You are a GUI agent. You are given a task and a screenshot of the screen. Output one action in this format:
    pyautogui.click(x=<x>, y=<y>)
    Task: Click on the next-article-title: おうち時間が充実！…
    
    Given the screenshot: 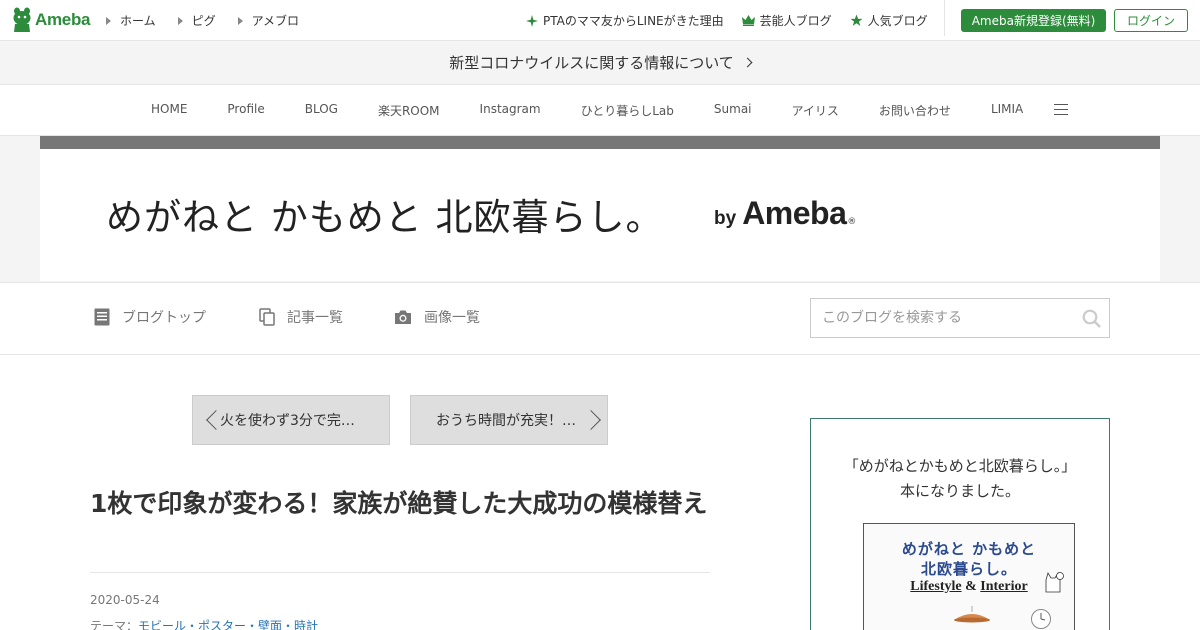 What is the action you would take?
    pyautogui.click(x=506, y=421)
    